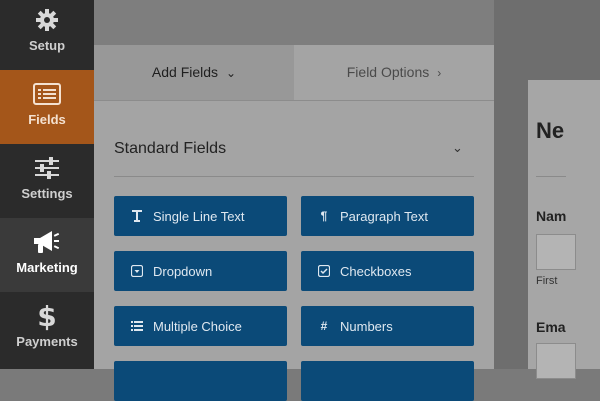 Image resolution: width=600 pixels, height=401 pixels. What do you see at coordinates (47, 242) in the screenshot?
I see `megaphone-icon` at bounding box center [47, 242].